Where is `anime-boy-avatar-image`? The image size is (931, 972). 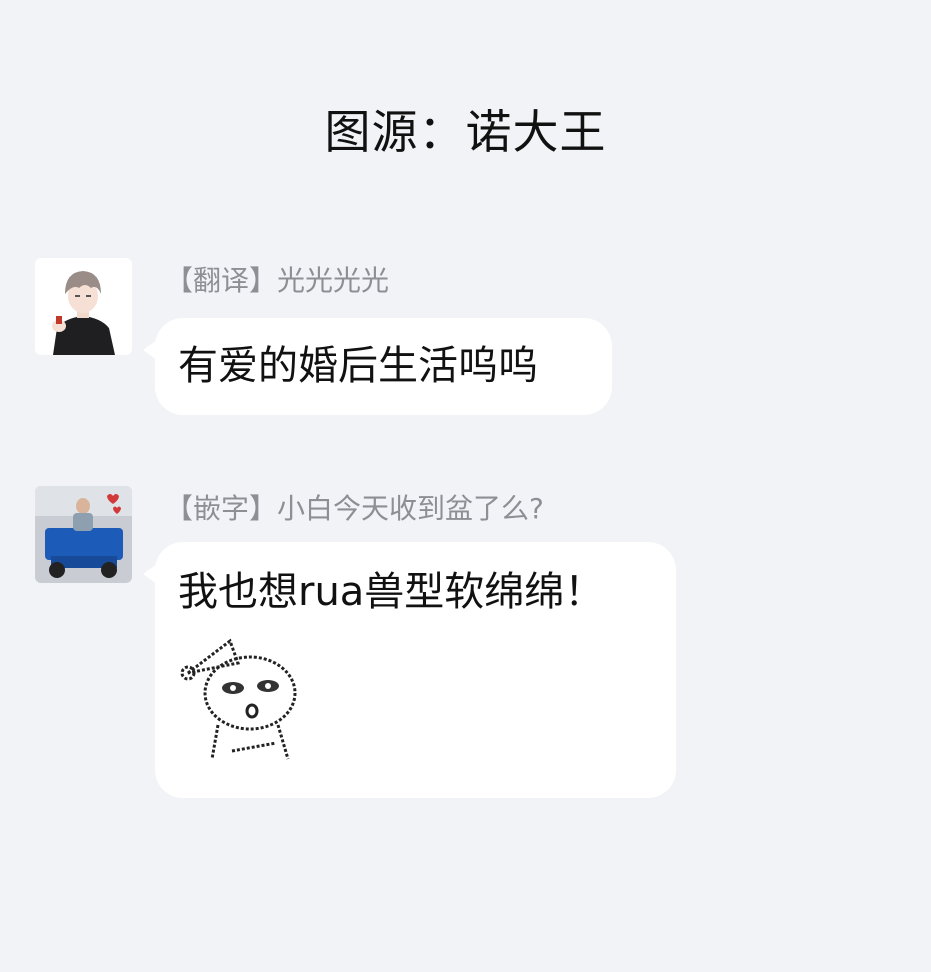
anime-boy-avatar-image is located at coordinates (83, 306).